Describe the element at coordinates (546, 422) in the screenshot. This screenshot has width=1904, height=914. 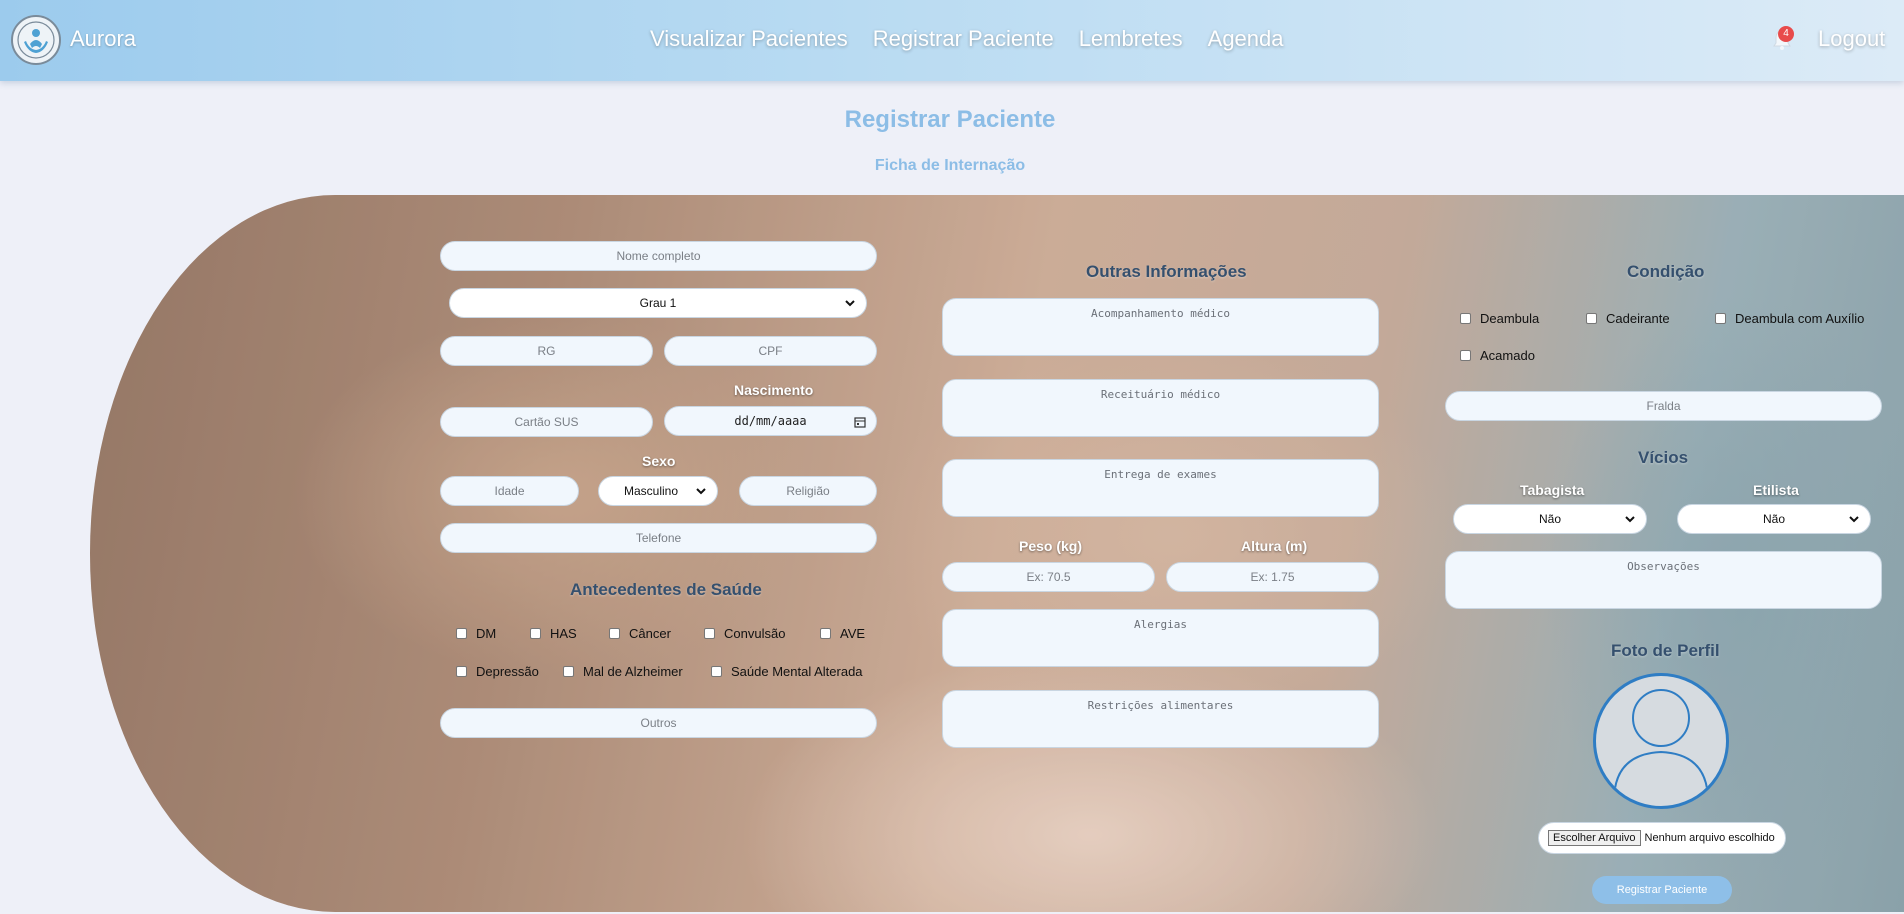
I see `cartao-sus-input` at that location.